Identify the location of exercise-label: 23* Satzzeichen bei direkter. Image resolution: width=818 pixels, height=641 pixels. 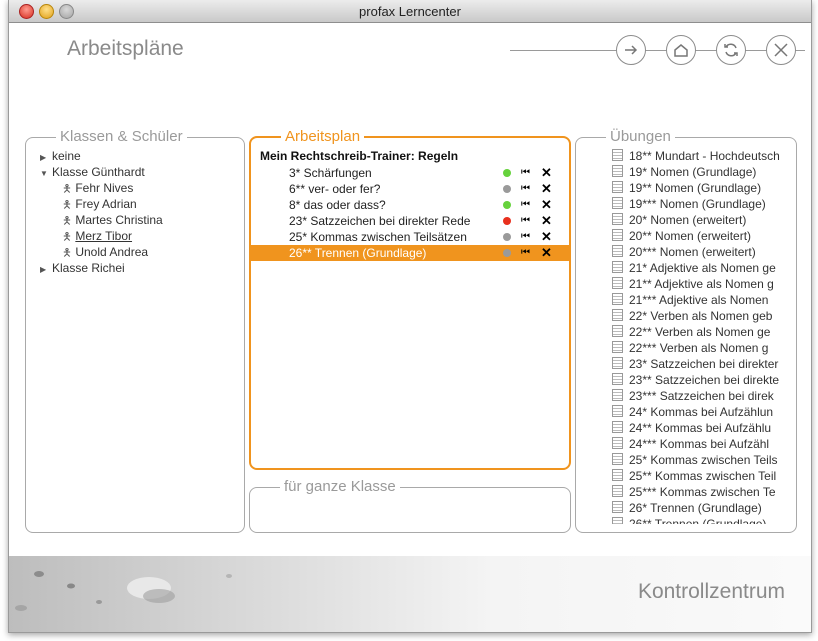
(704, 364).